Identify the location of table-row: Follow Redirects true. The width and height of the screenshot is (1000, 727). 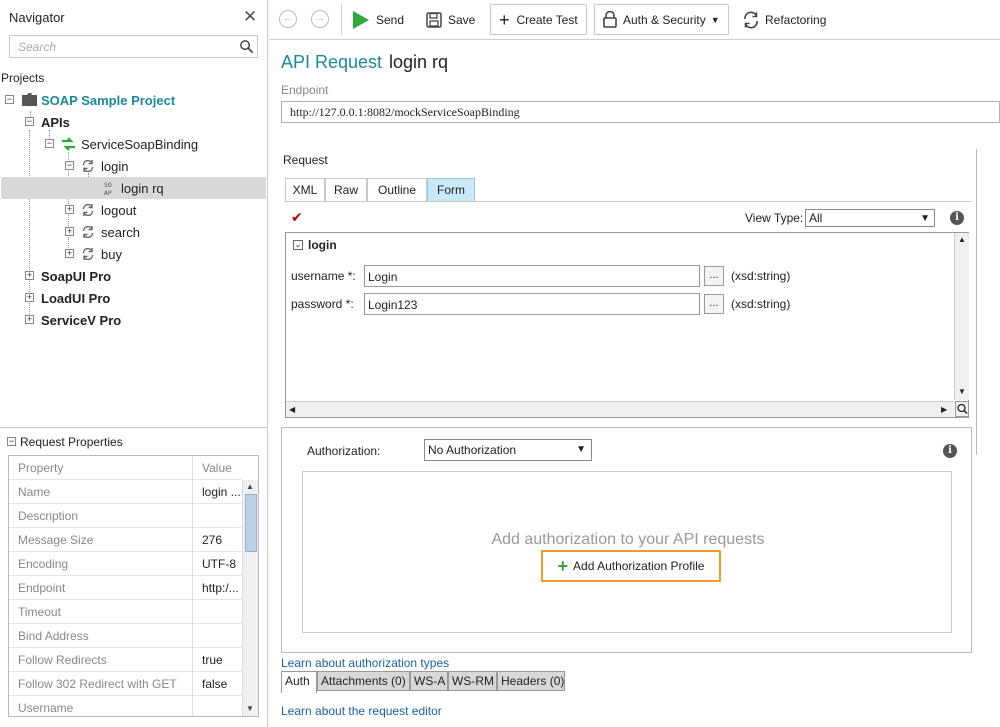
(125, 660).